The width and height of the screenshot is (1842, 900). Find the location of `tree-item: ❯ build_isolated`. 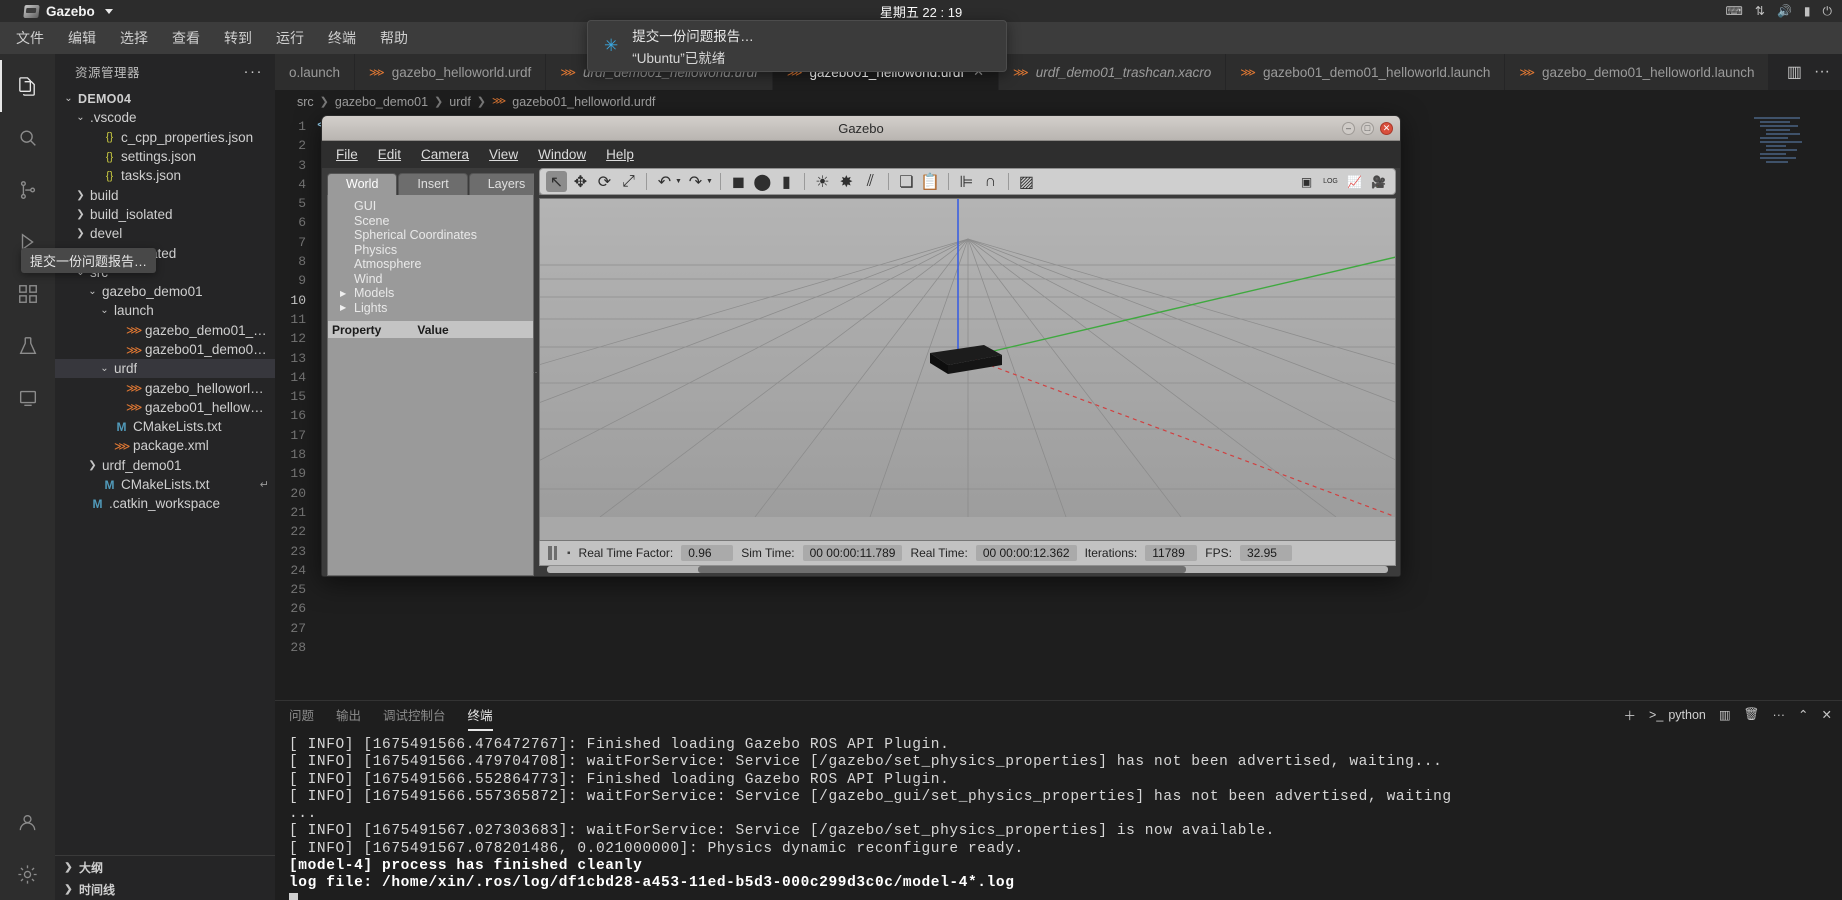

tree-item: ❯ build_isolated is located at coordinates (165, 214).